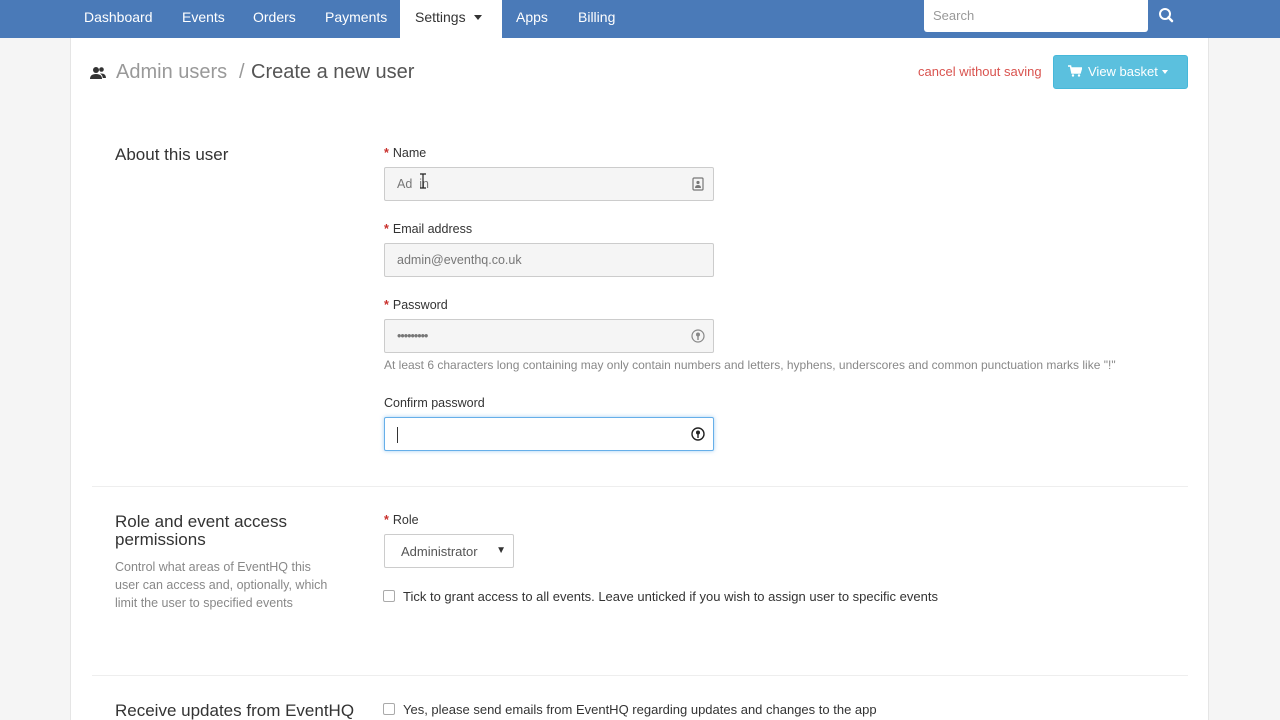  Describe the element at coordinates (423, 181) in the screenshot. I see `mouse-cursor` at that location.